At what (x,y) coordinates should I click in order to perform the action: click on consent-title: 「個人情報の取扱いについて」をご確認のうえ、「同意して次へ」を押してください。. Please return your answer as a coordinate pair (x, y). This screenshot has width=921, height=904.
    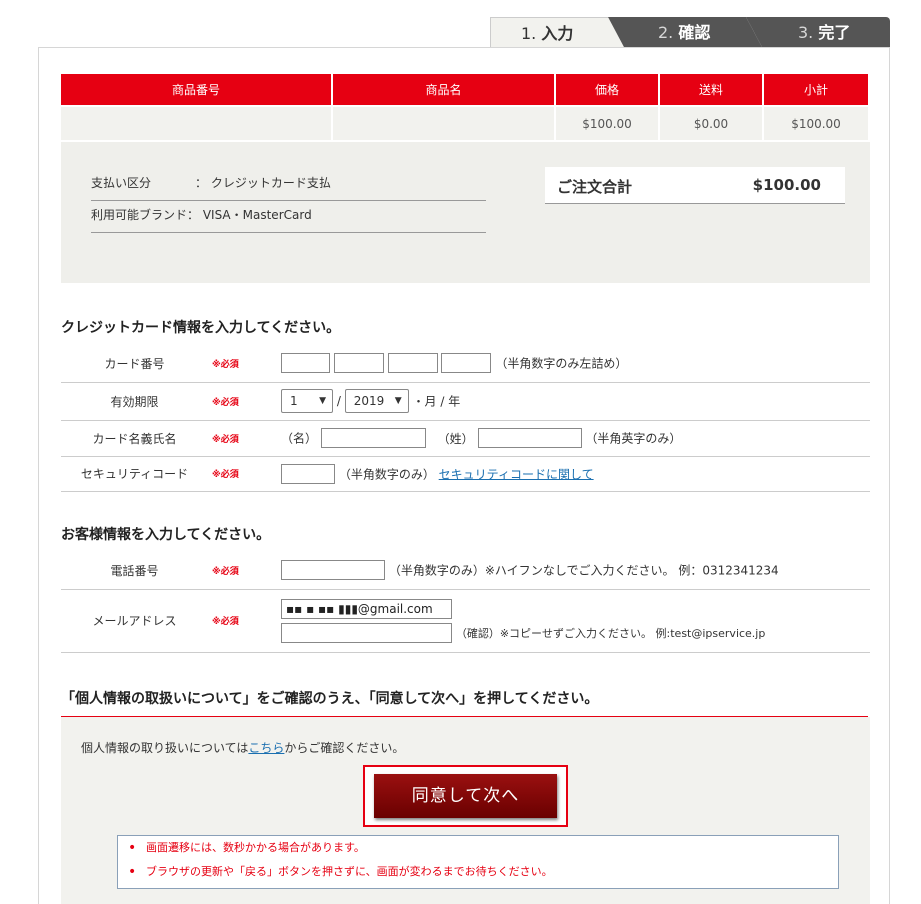
    Looking at the image, I should click on (464, 703).